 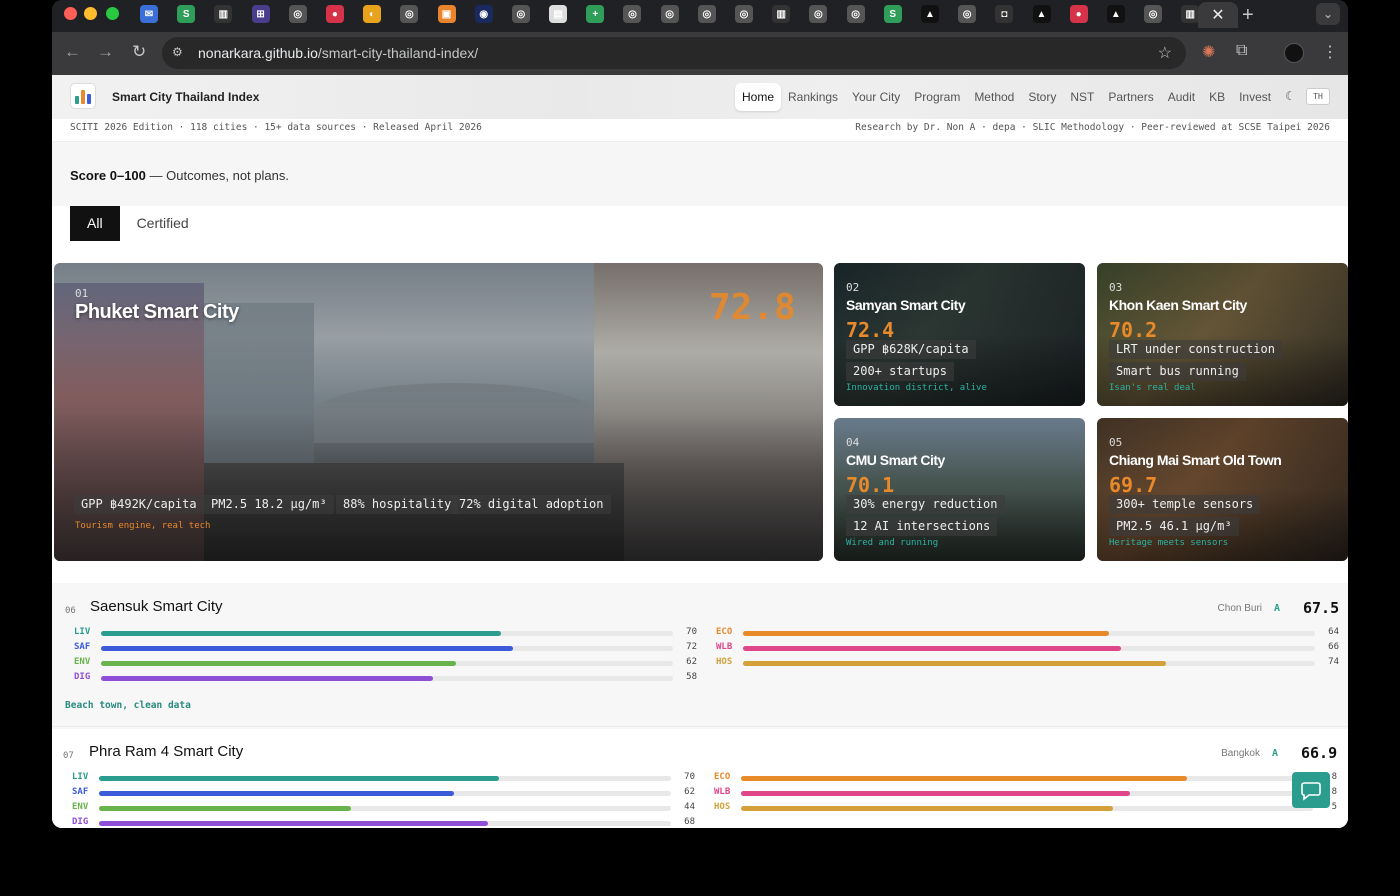 What do you see at coordinates (1241, 51) in the screenshot?
I see `extensions-puzzle-icon: ⧉` at bounding box center [1241, 51].